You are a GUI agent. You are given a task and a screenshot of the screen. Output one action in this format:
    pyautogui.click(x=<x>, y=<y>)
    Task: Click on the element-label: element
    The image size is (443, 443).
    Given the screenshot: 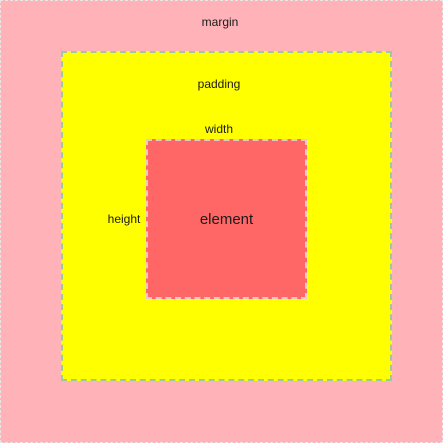 What is the action you would take?
    pyautogui.click(x=226, y=219)
    